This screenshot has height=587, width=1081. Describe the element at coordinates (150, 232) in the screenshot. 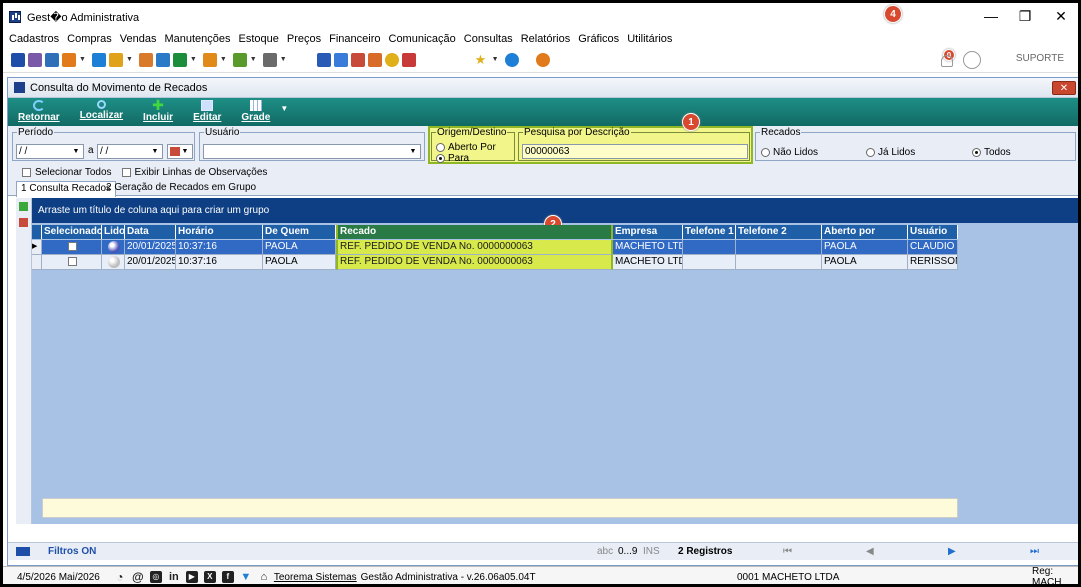

I see `col-data: Data` at that location.